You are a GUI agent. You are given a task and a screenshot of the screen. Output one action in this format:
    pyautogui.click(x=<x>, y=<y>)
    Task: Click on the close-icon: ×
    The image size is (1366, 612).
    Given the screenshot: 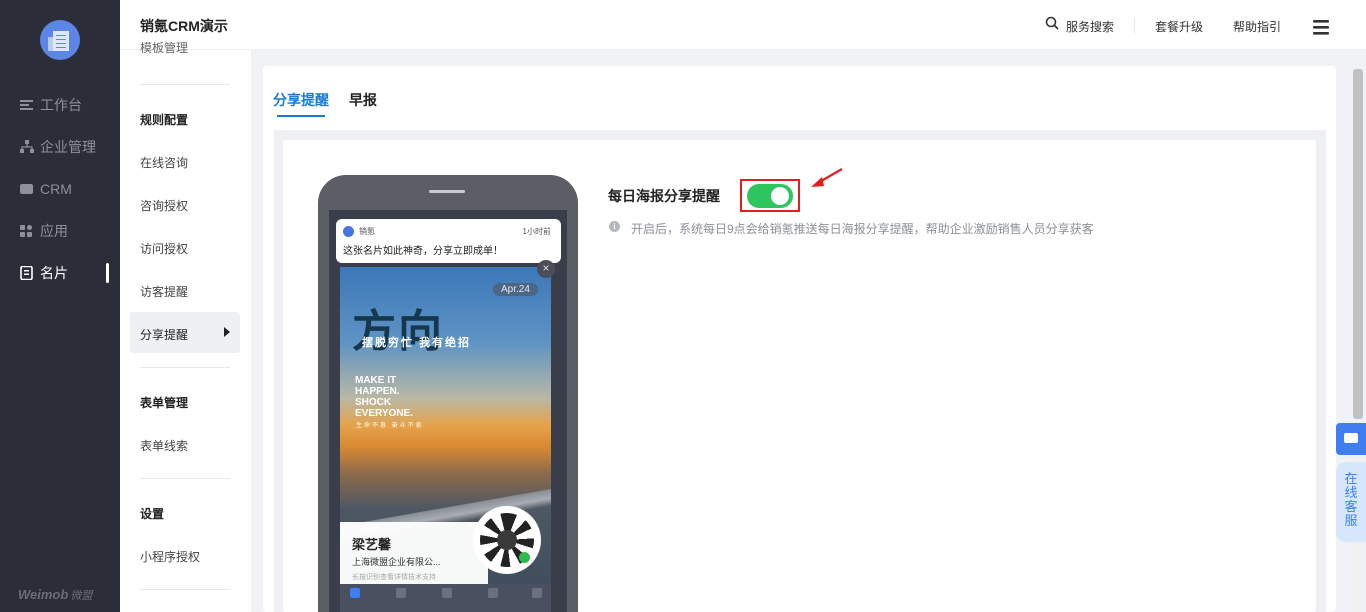 What is the action you would take?
    pyautogui.click(x=546, y=269)
    